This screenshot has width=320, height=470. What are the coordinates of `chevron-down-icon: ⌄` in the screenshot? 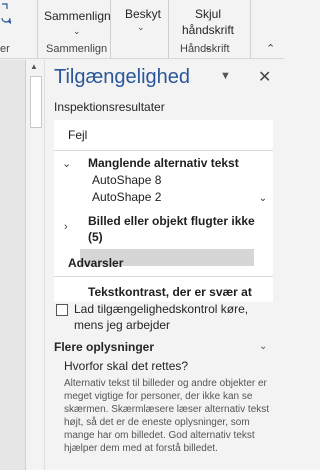 It's located at (66, 163).